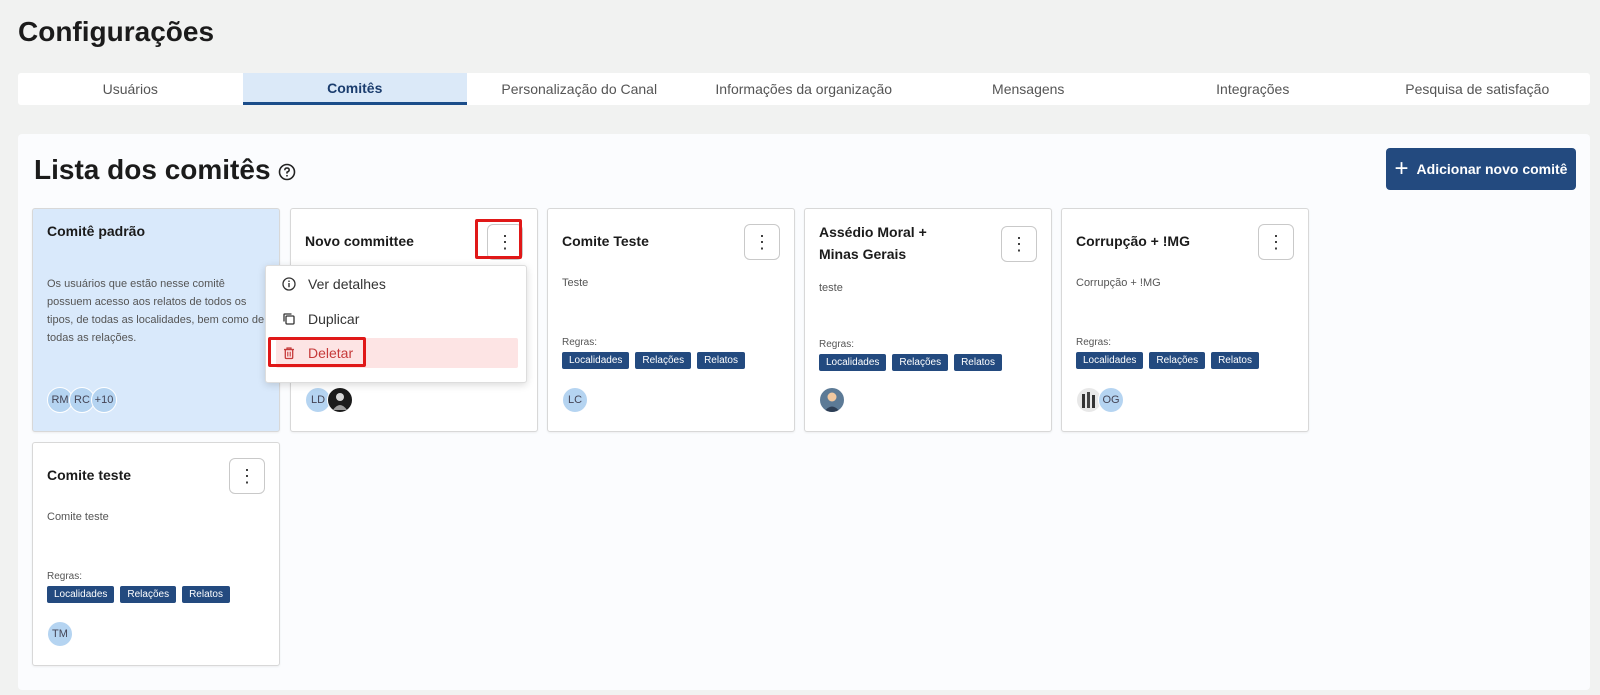  I want to click on tab-usuarios: Usuários, so click(130, 89).